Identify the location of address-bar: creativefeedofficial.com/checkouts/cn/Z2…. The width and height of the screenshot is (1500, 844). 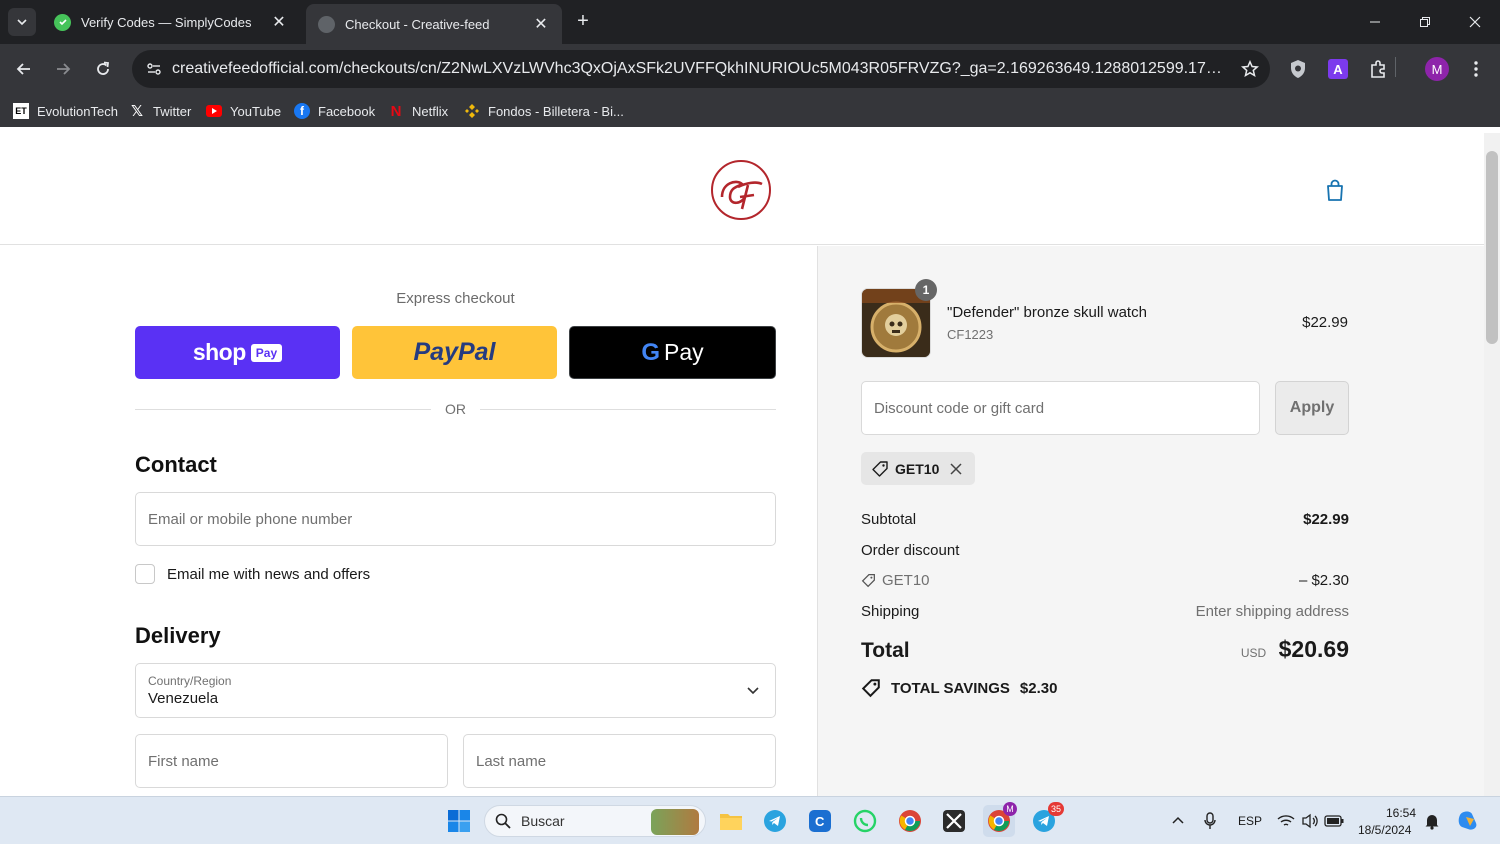
(701, 69).